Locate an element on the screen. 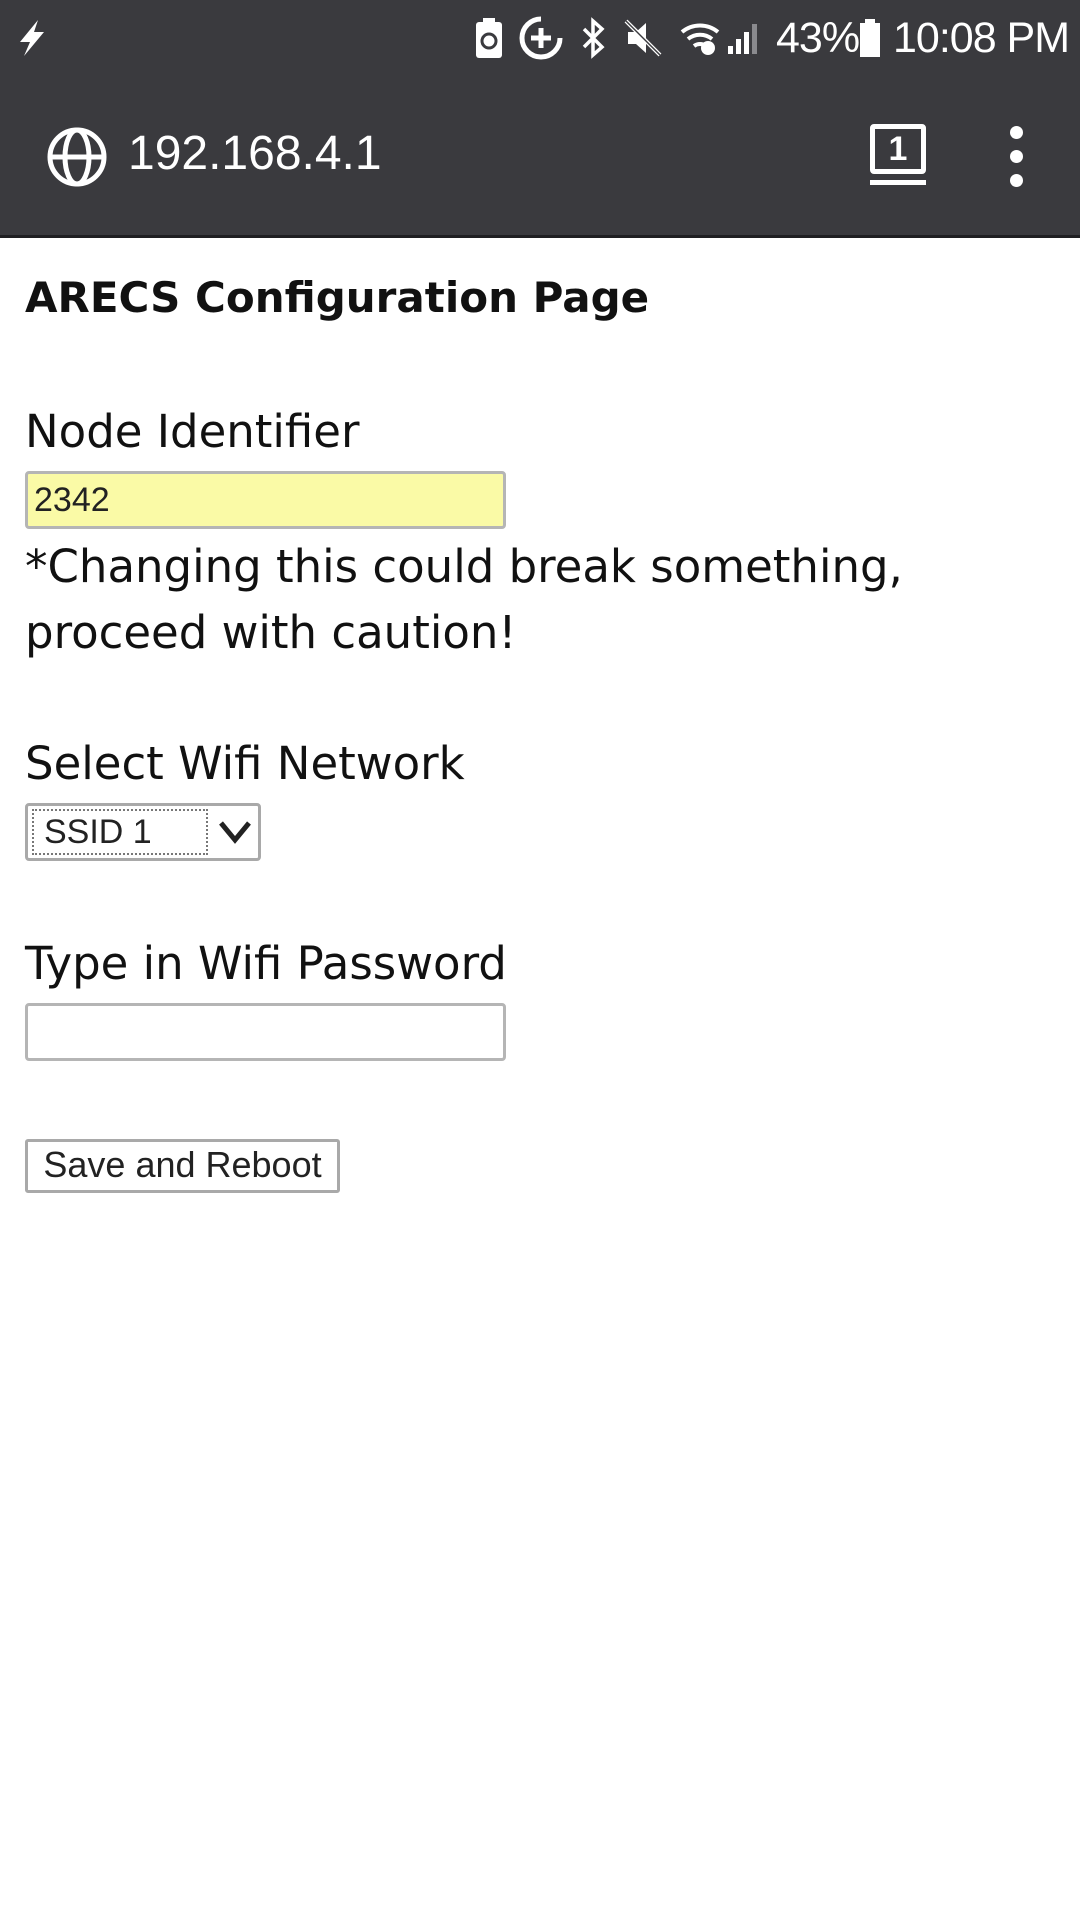 This screenshot has width=1080, height=1920. save-and-reboot-button: Save and Reboot is located at coordinates (182, 1166).